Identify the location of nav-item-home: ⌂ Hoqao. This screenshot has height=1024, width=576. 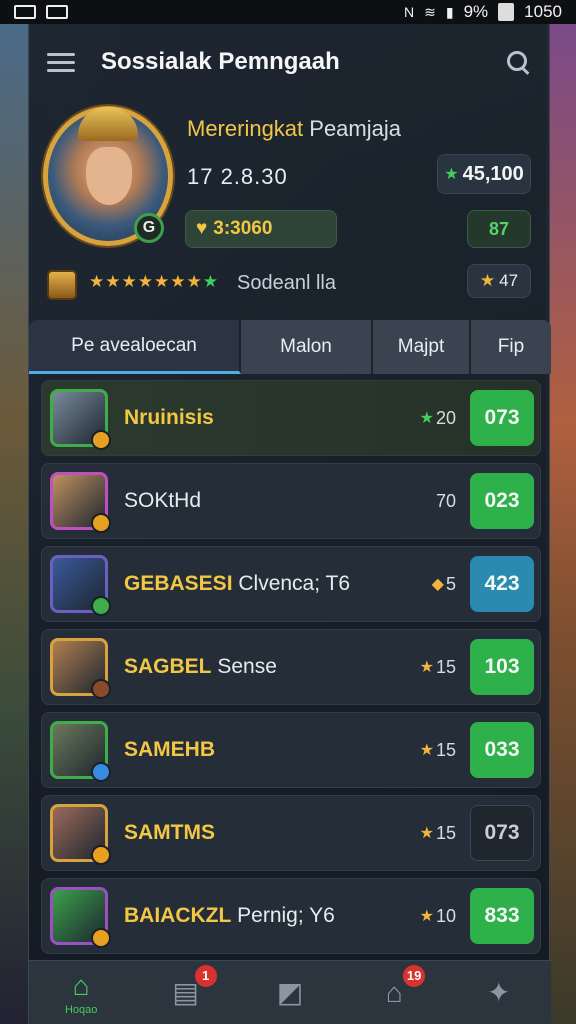
(81, 993).